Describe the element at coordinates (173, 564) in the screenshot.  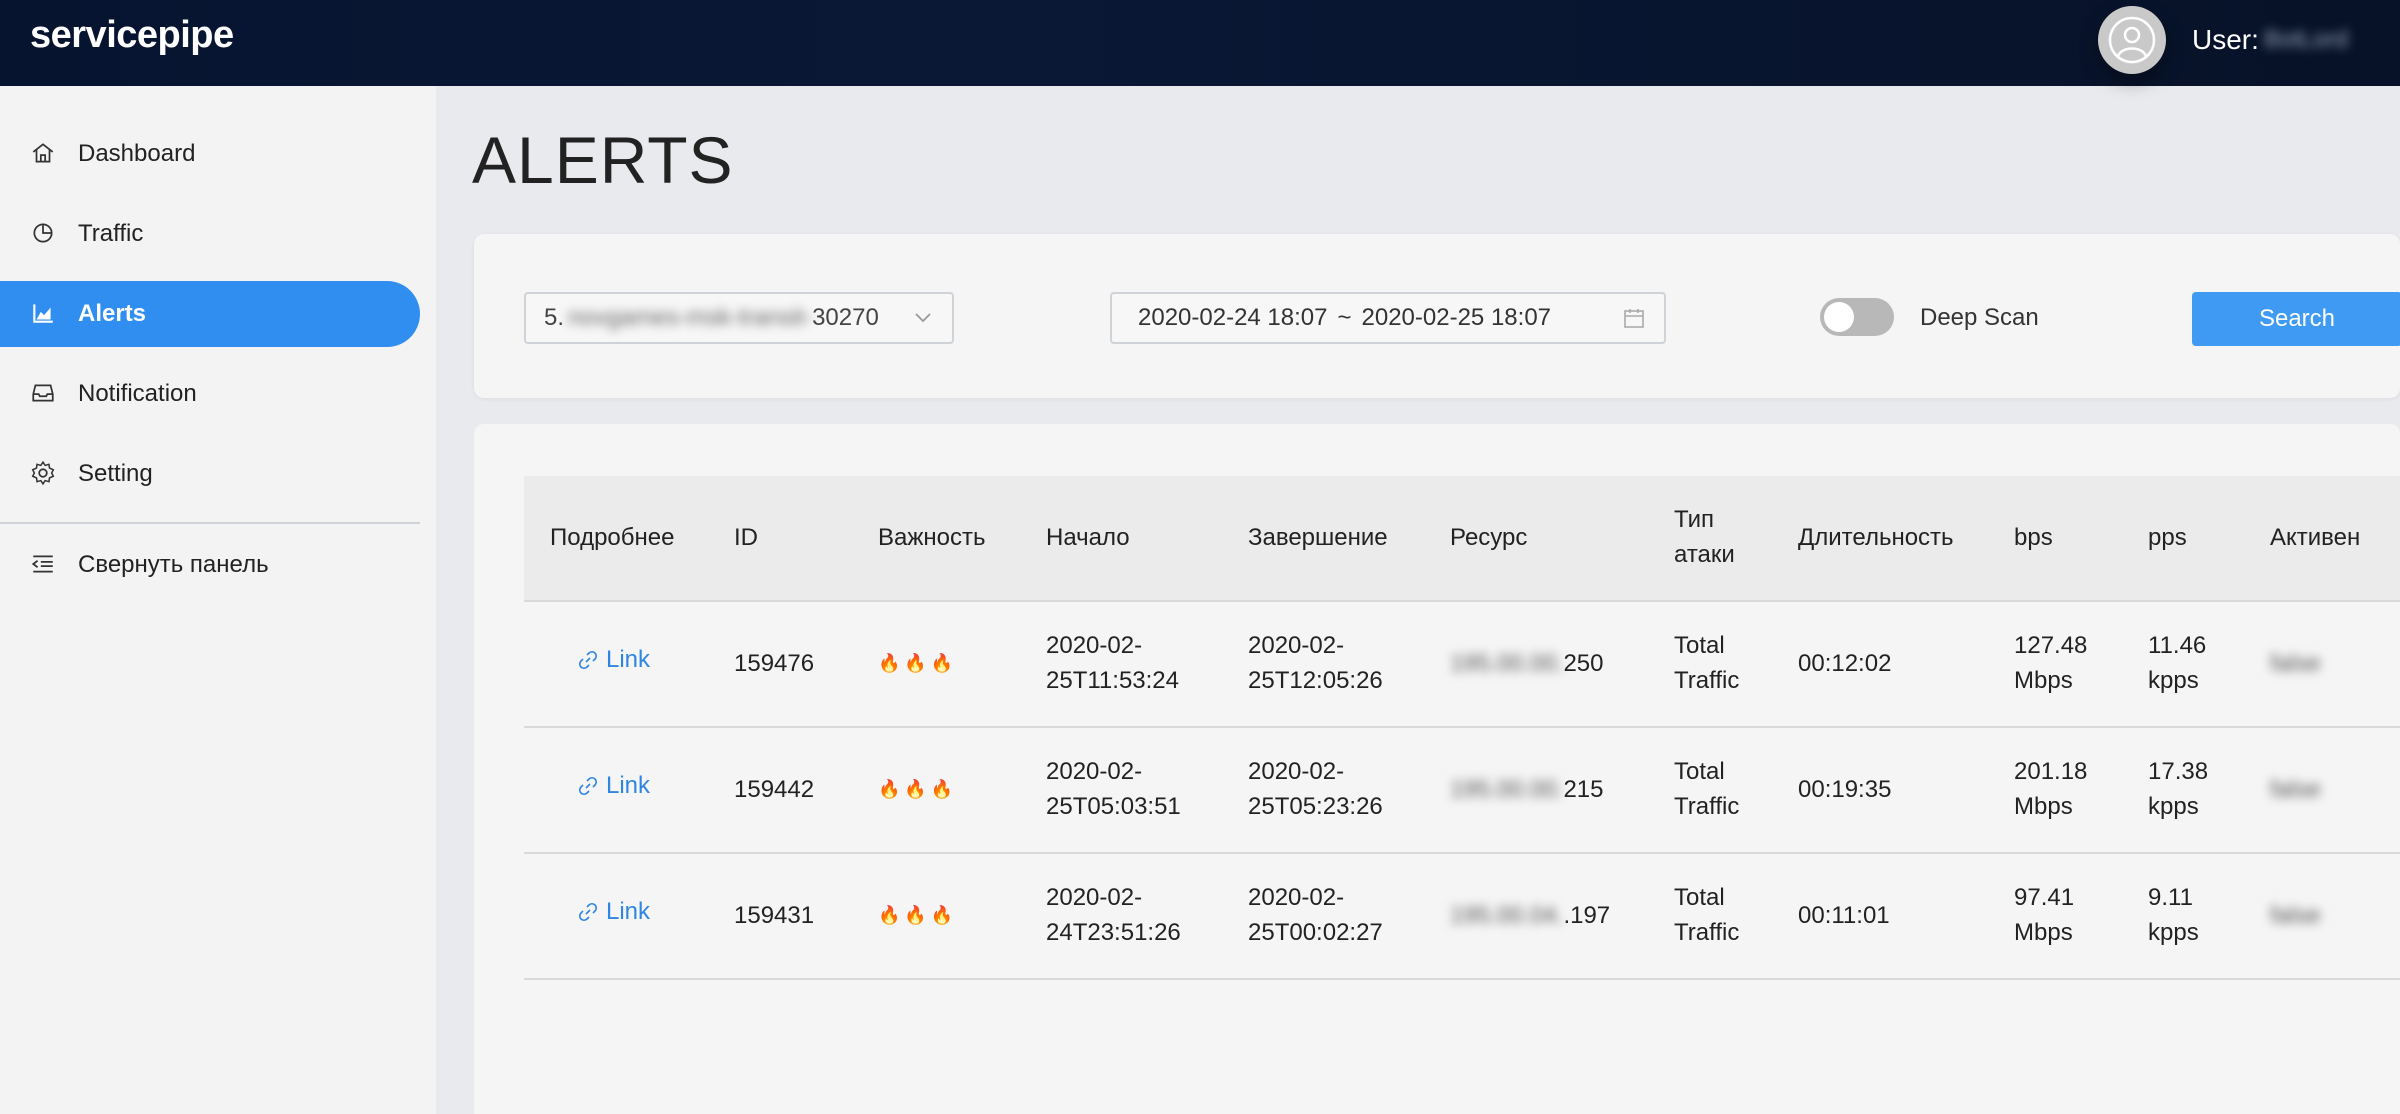
I see `collapse-panel-label: Свернуть панель` at that location.